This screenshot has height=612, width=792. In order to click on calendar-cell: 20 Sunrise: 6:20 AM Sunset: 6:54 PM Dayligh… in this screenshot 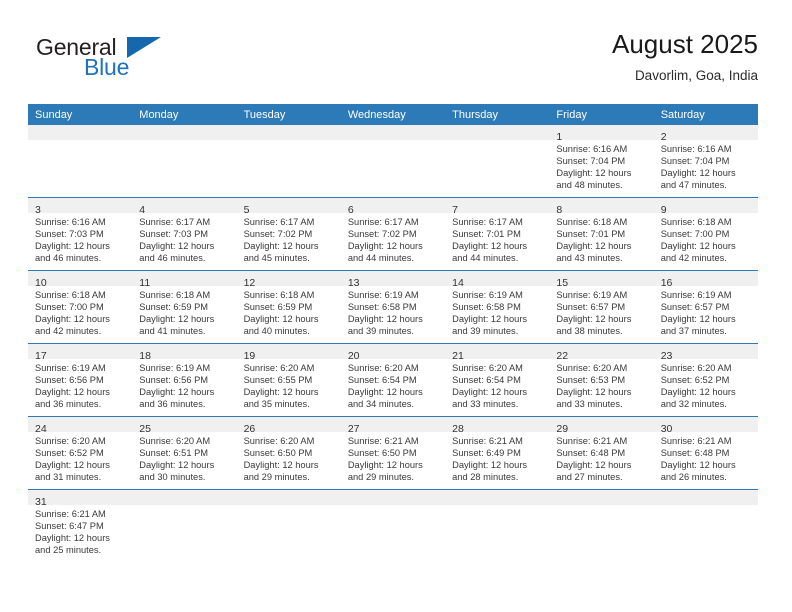, I will do `click(393, 380)`.